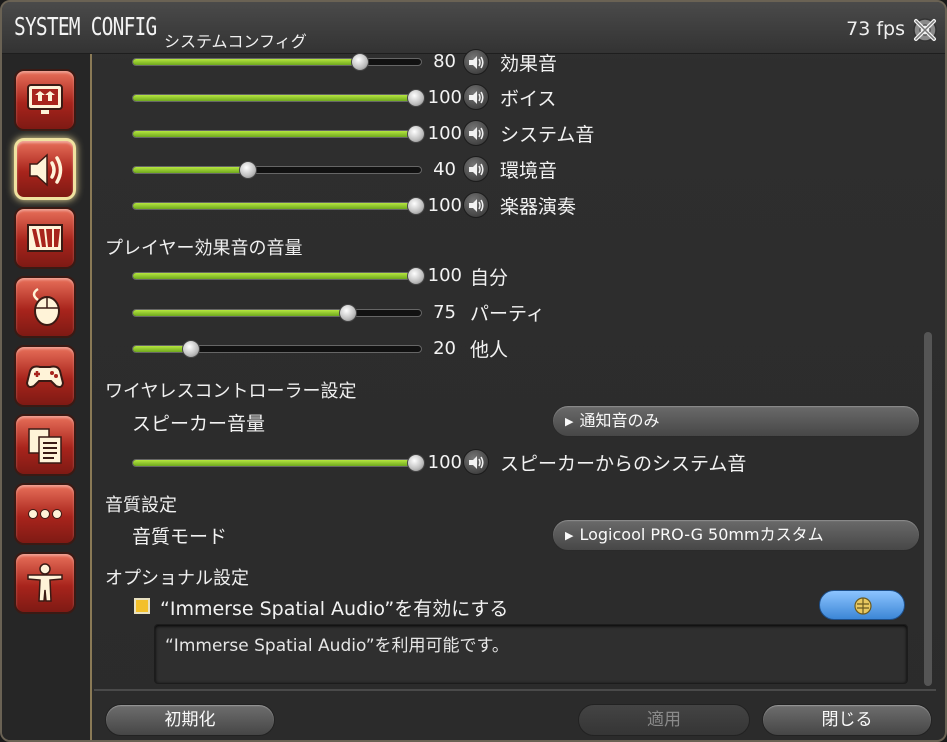 This screenshot has height=742, width=947. I want to click on more-settings-icon, so click(45, 514).